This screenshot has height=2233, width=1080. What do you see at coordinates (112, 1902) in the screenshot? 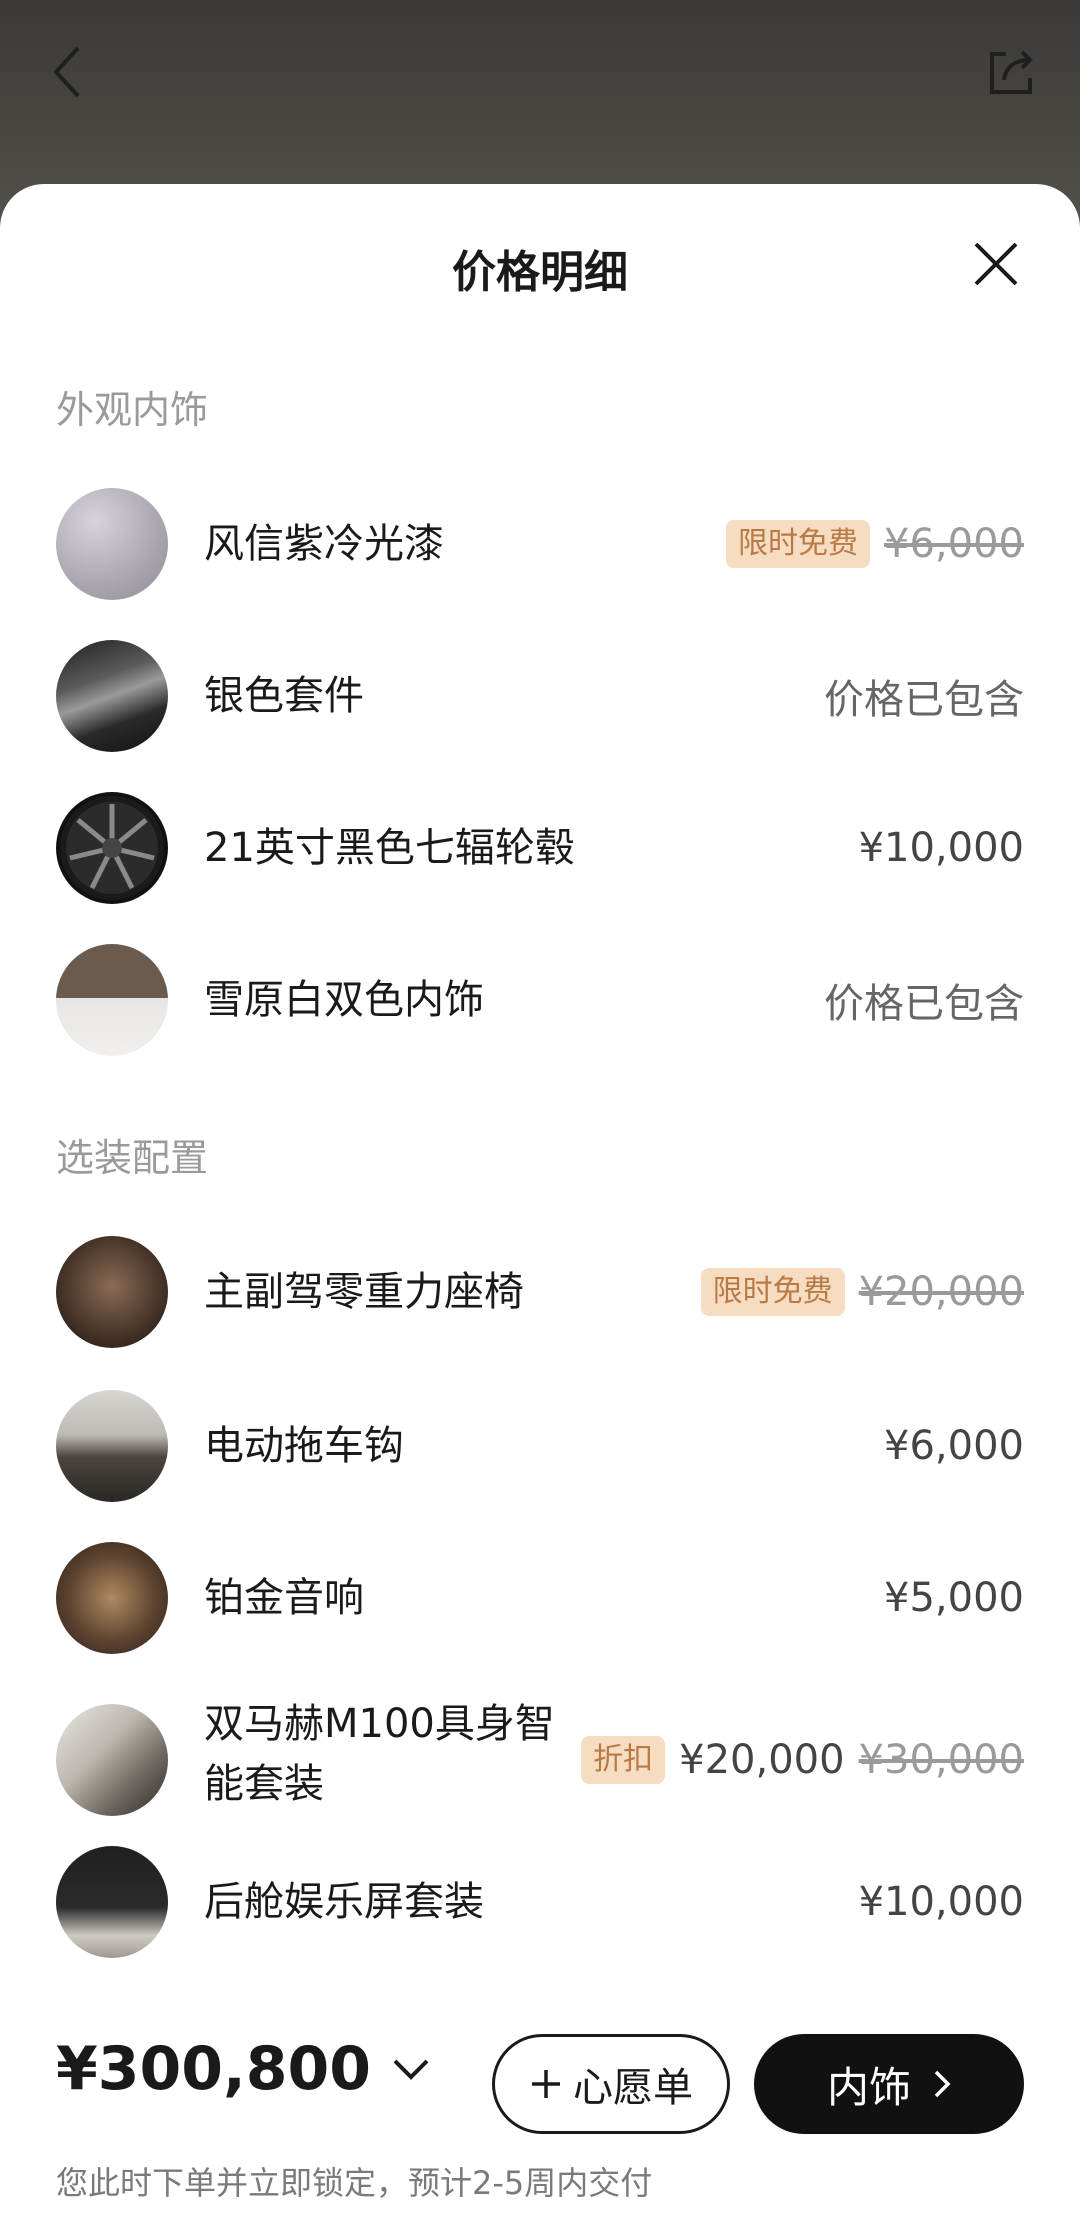
I see `screen-thumbnail` at bounding box center [112, 1902].